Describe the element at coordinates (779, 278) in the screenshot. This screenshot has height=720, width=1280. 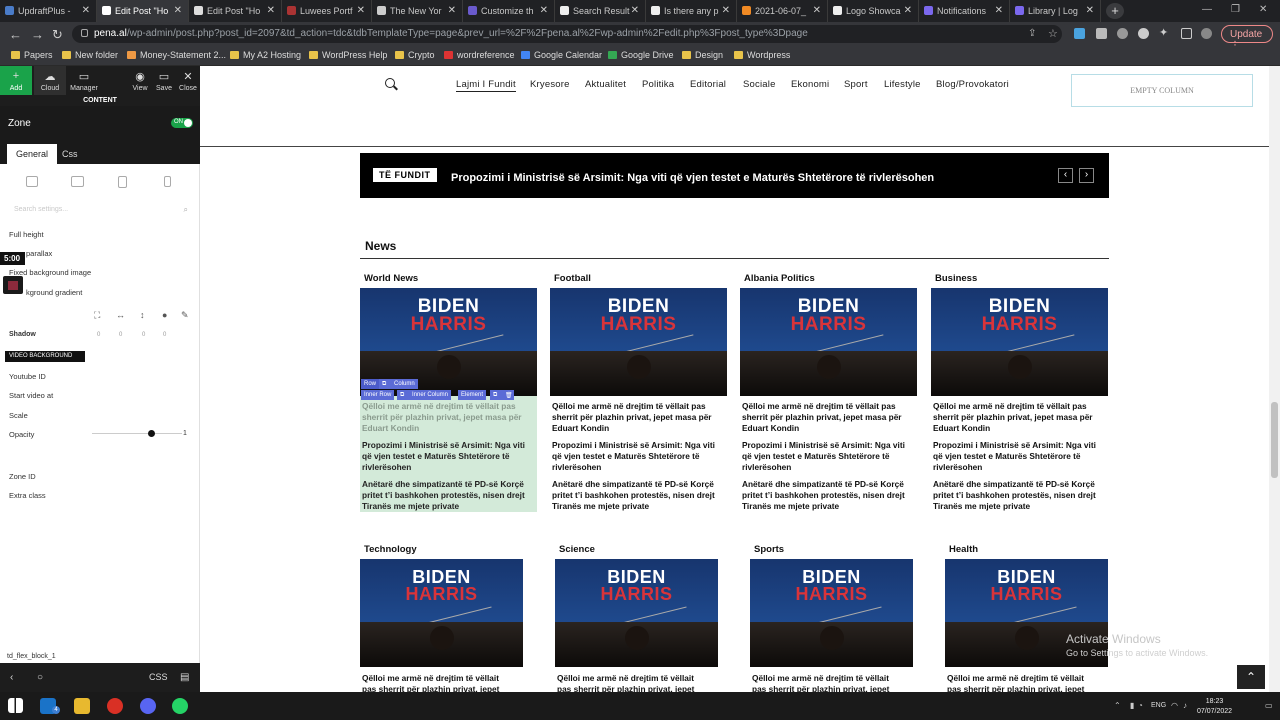
I see `category-title: Albania Politics` at that location.